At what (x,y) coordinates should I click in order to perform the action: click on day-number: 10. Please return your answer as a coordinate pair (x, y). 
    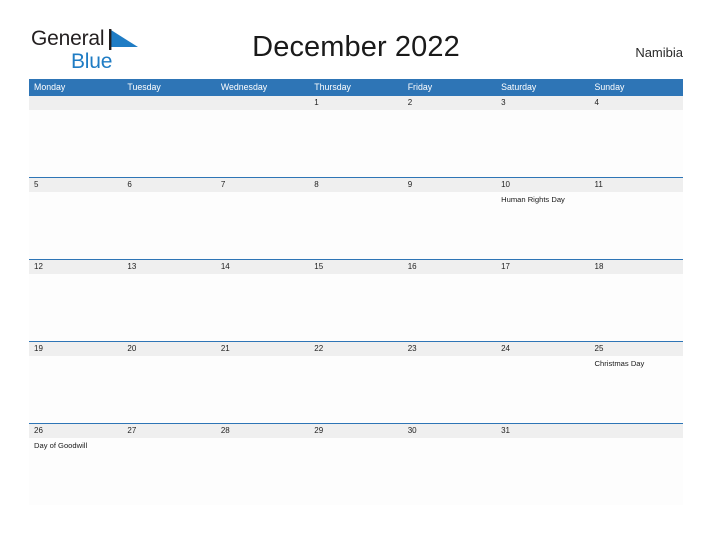
    Looking at the image, I should click on (542, 185).